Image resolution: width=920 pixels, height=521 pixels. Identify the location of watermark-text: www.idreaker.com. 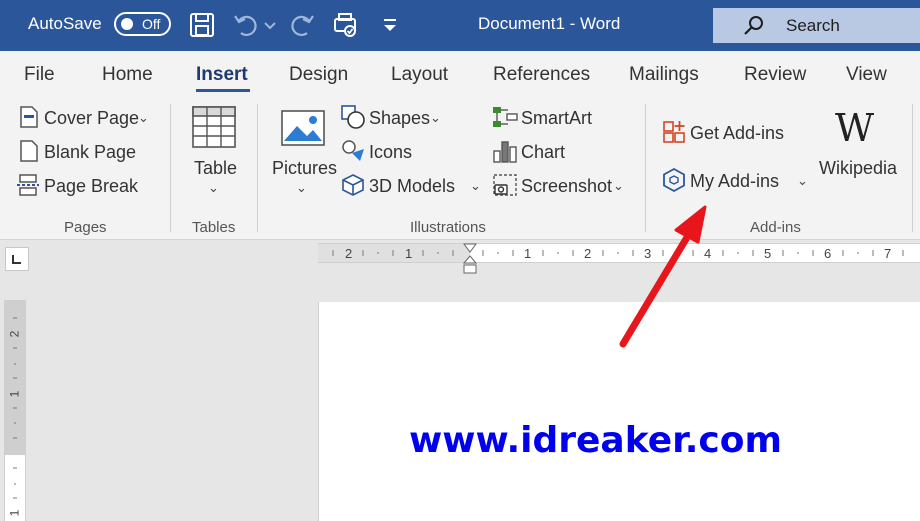
(595, 440).